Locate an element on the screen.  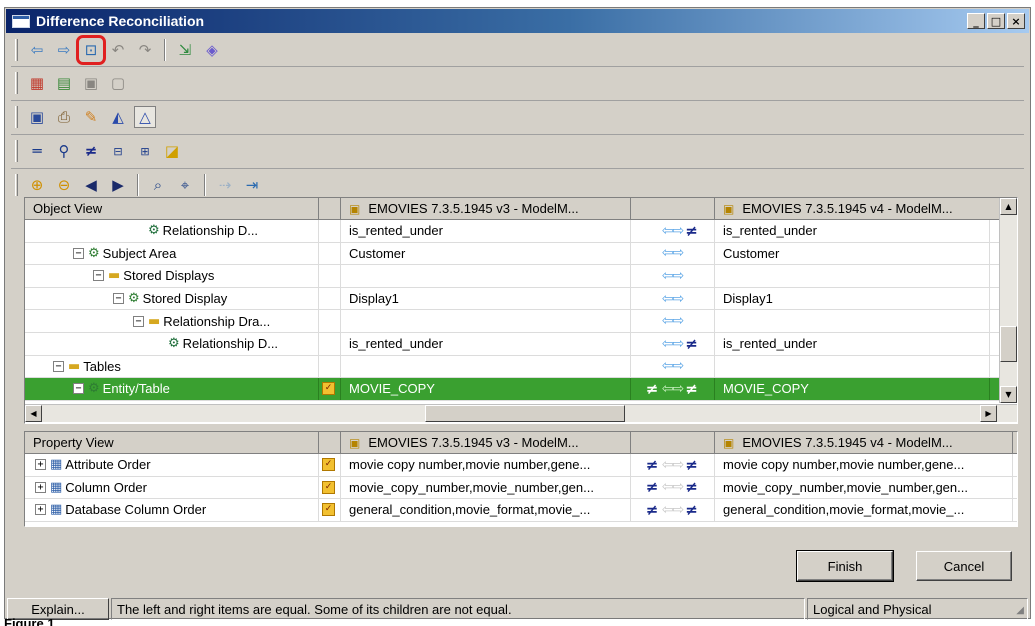
right-value is located at coordinates (852, 321).